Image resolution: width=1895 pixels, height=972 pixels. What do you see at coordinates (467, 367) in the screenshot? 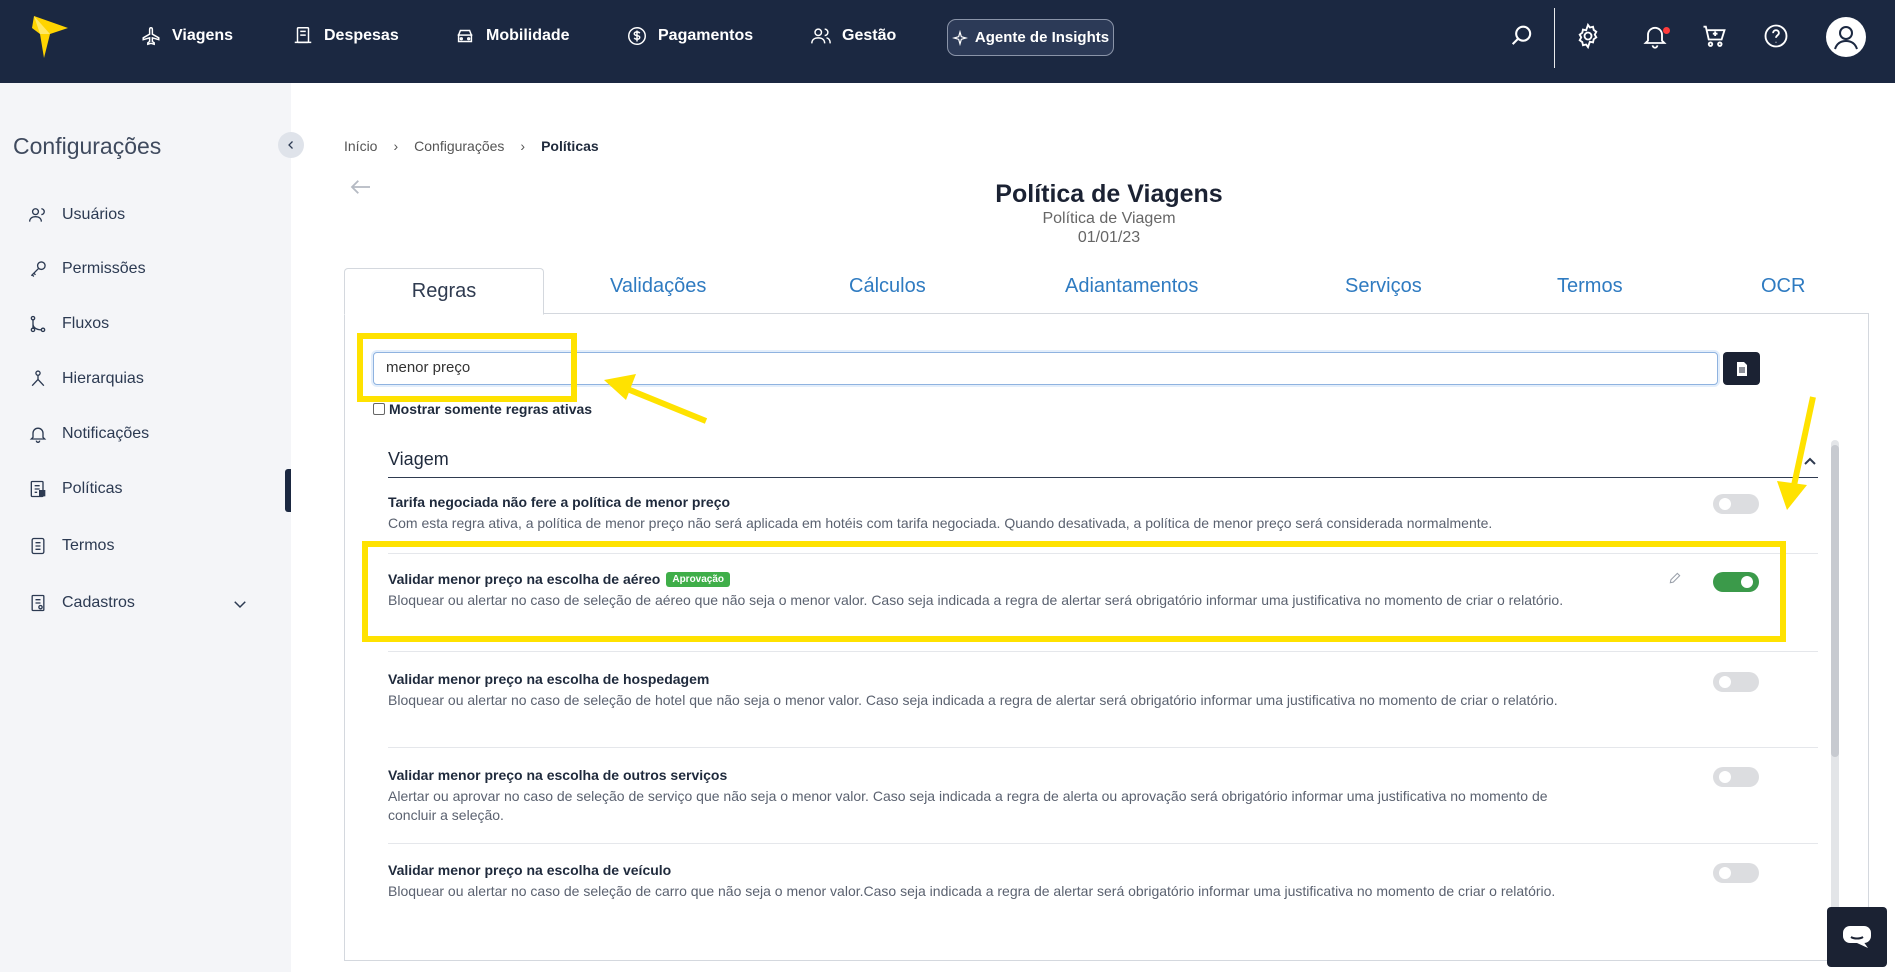
I see `highlight-box-search` at bounding box center [467, 367].